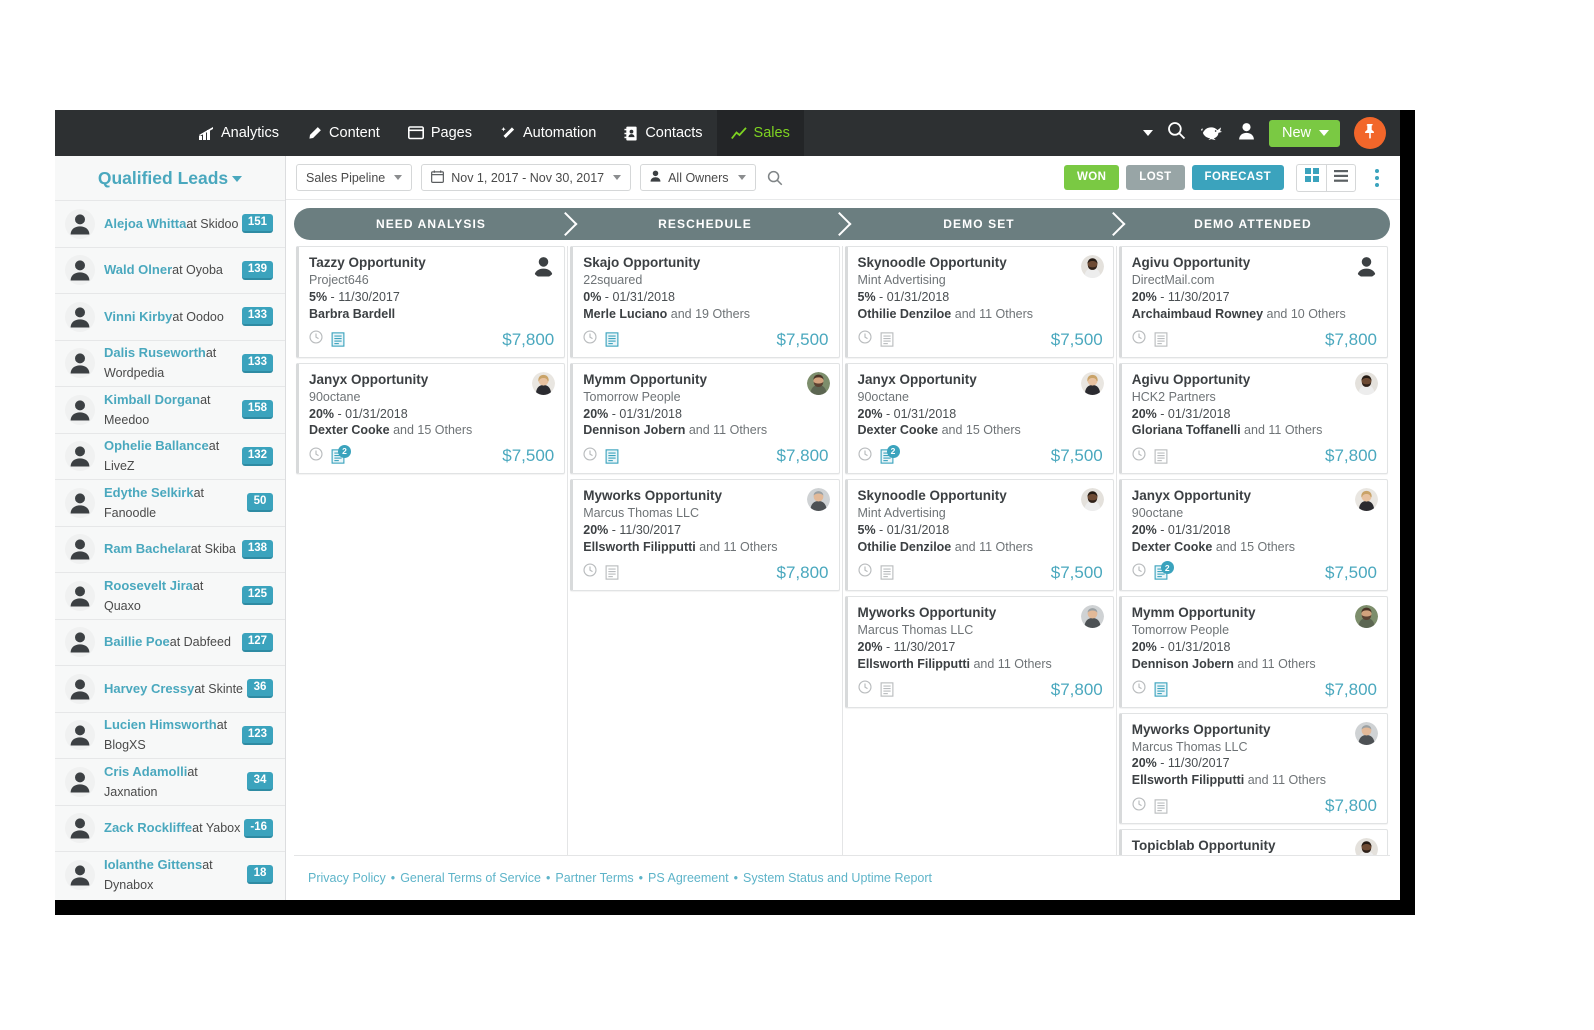 This screenshot has height=1030, width=1594. What do you see at coordinates (170, 827) in the screenshot?
I see `lead-list-item: Zack Rockliffeat Yabox -16` at bounding box center [170, 827].